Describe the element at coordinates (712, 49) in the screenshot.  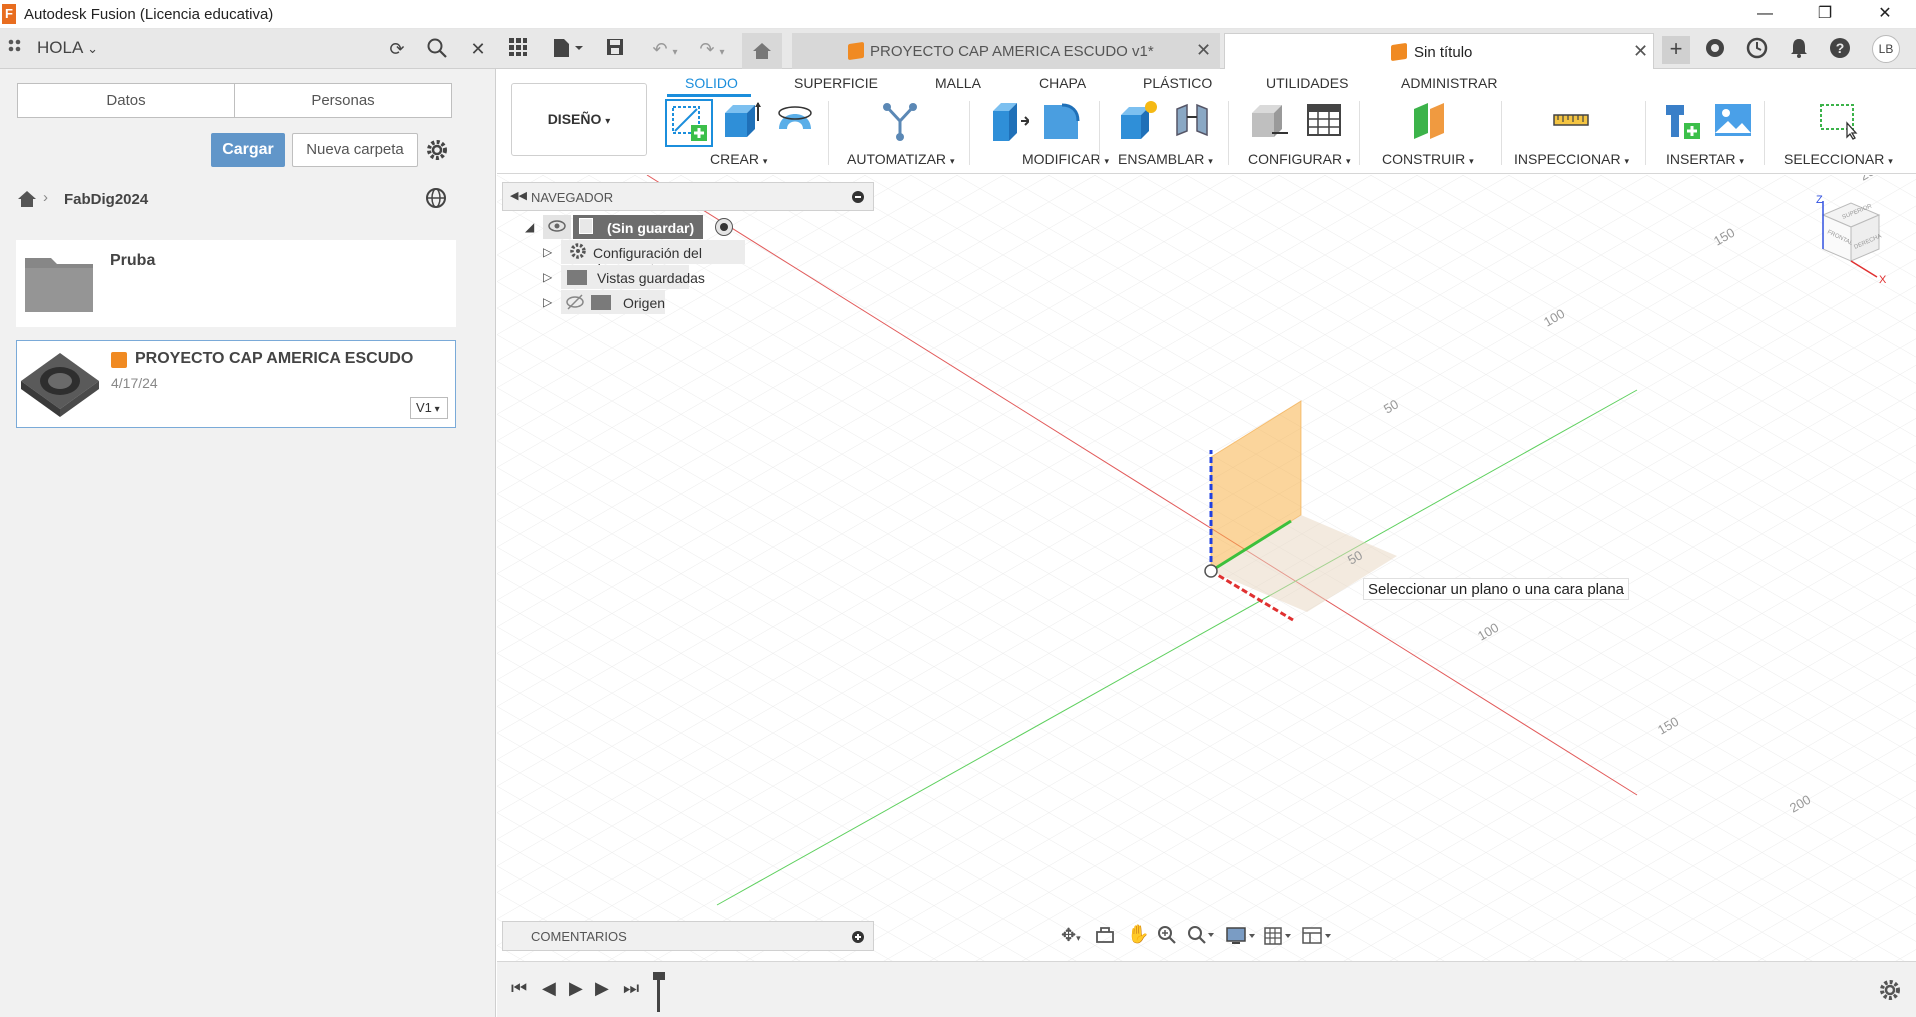
I see `redo-icon: ↷ ▾` at that location.